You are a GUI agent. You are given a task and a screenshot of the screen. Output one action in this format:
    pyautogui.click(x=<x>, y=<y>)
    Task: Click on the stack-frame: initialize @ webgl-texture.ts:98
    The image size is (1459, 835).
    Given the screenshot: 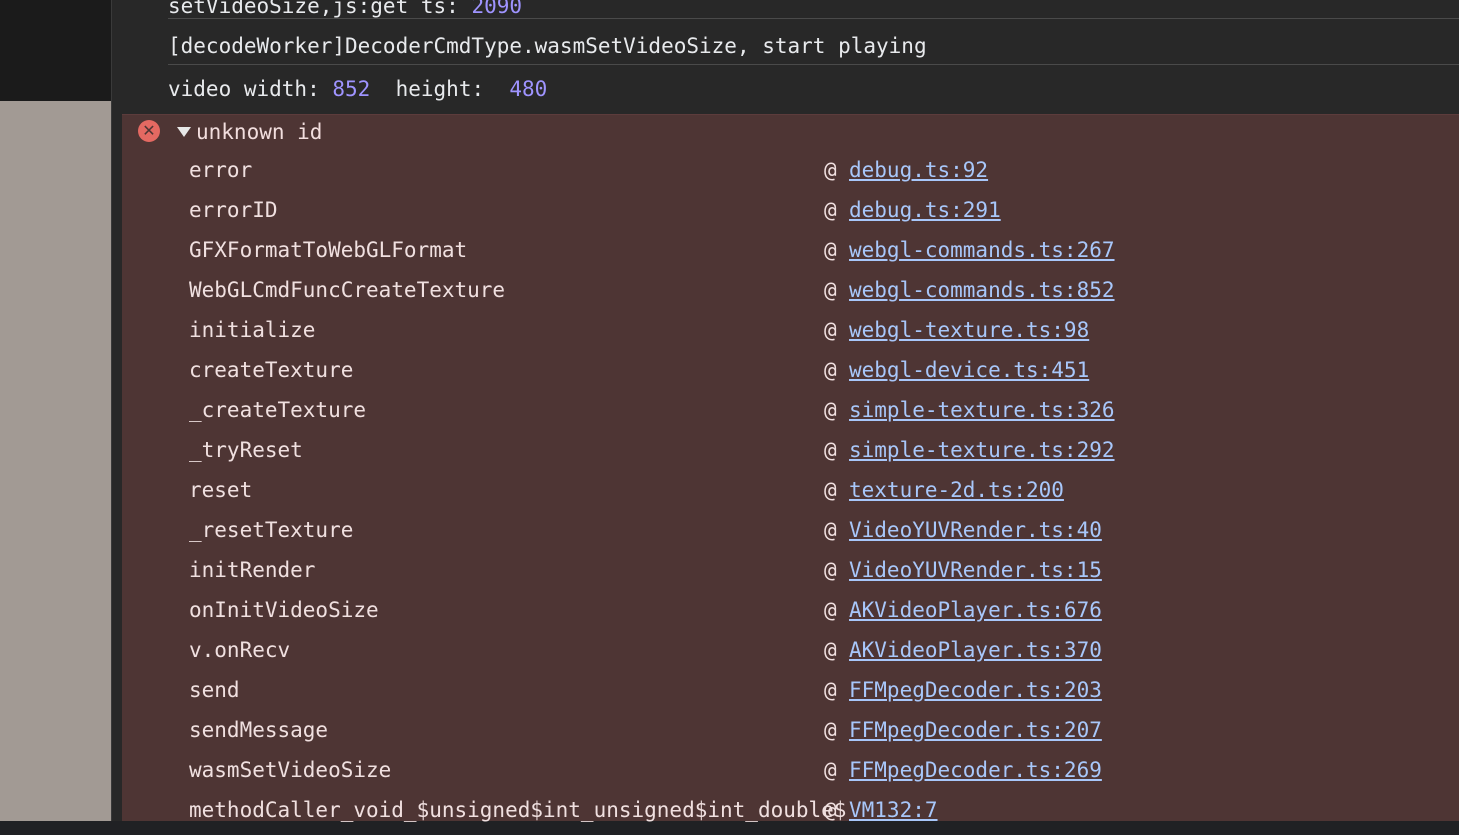 What is the action you would take?
    pyautogui.click(x=790, y=335)
    